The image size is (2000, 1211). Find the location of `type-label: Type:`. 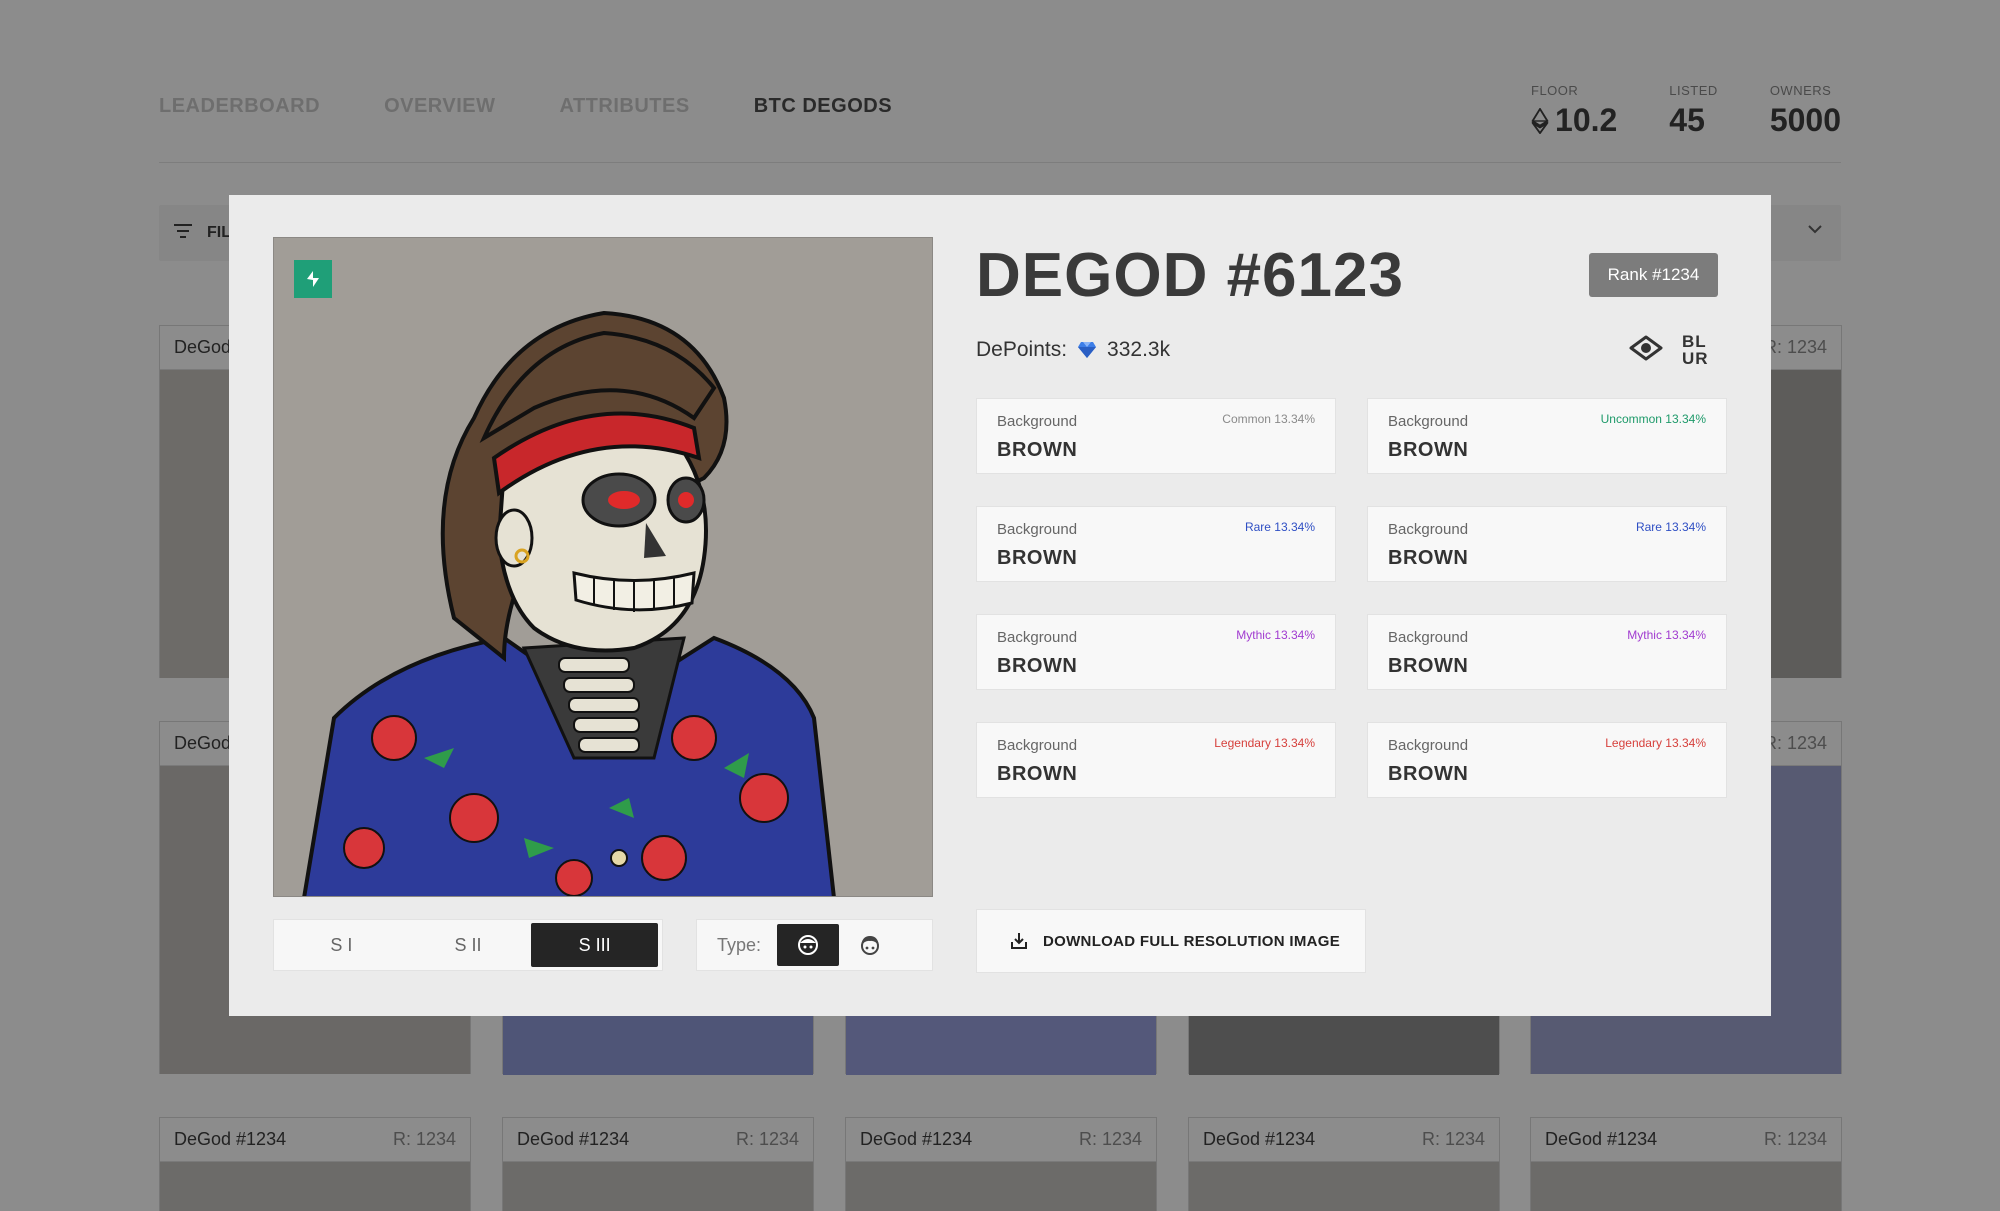

type-label: Type: is located at coordinates (739, 944).